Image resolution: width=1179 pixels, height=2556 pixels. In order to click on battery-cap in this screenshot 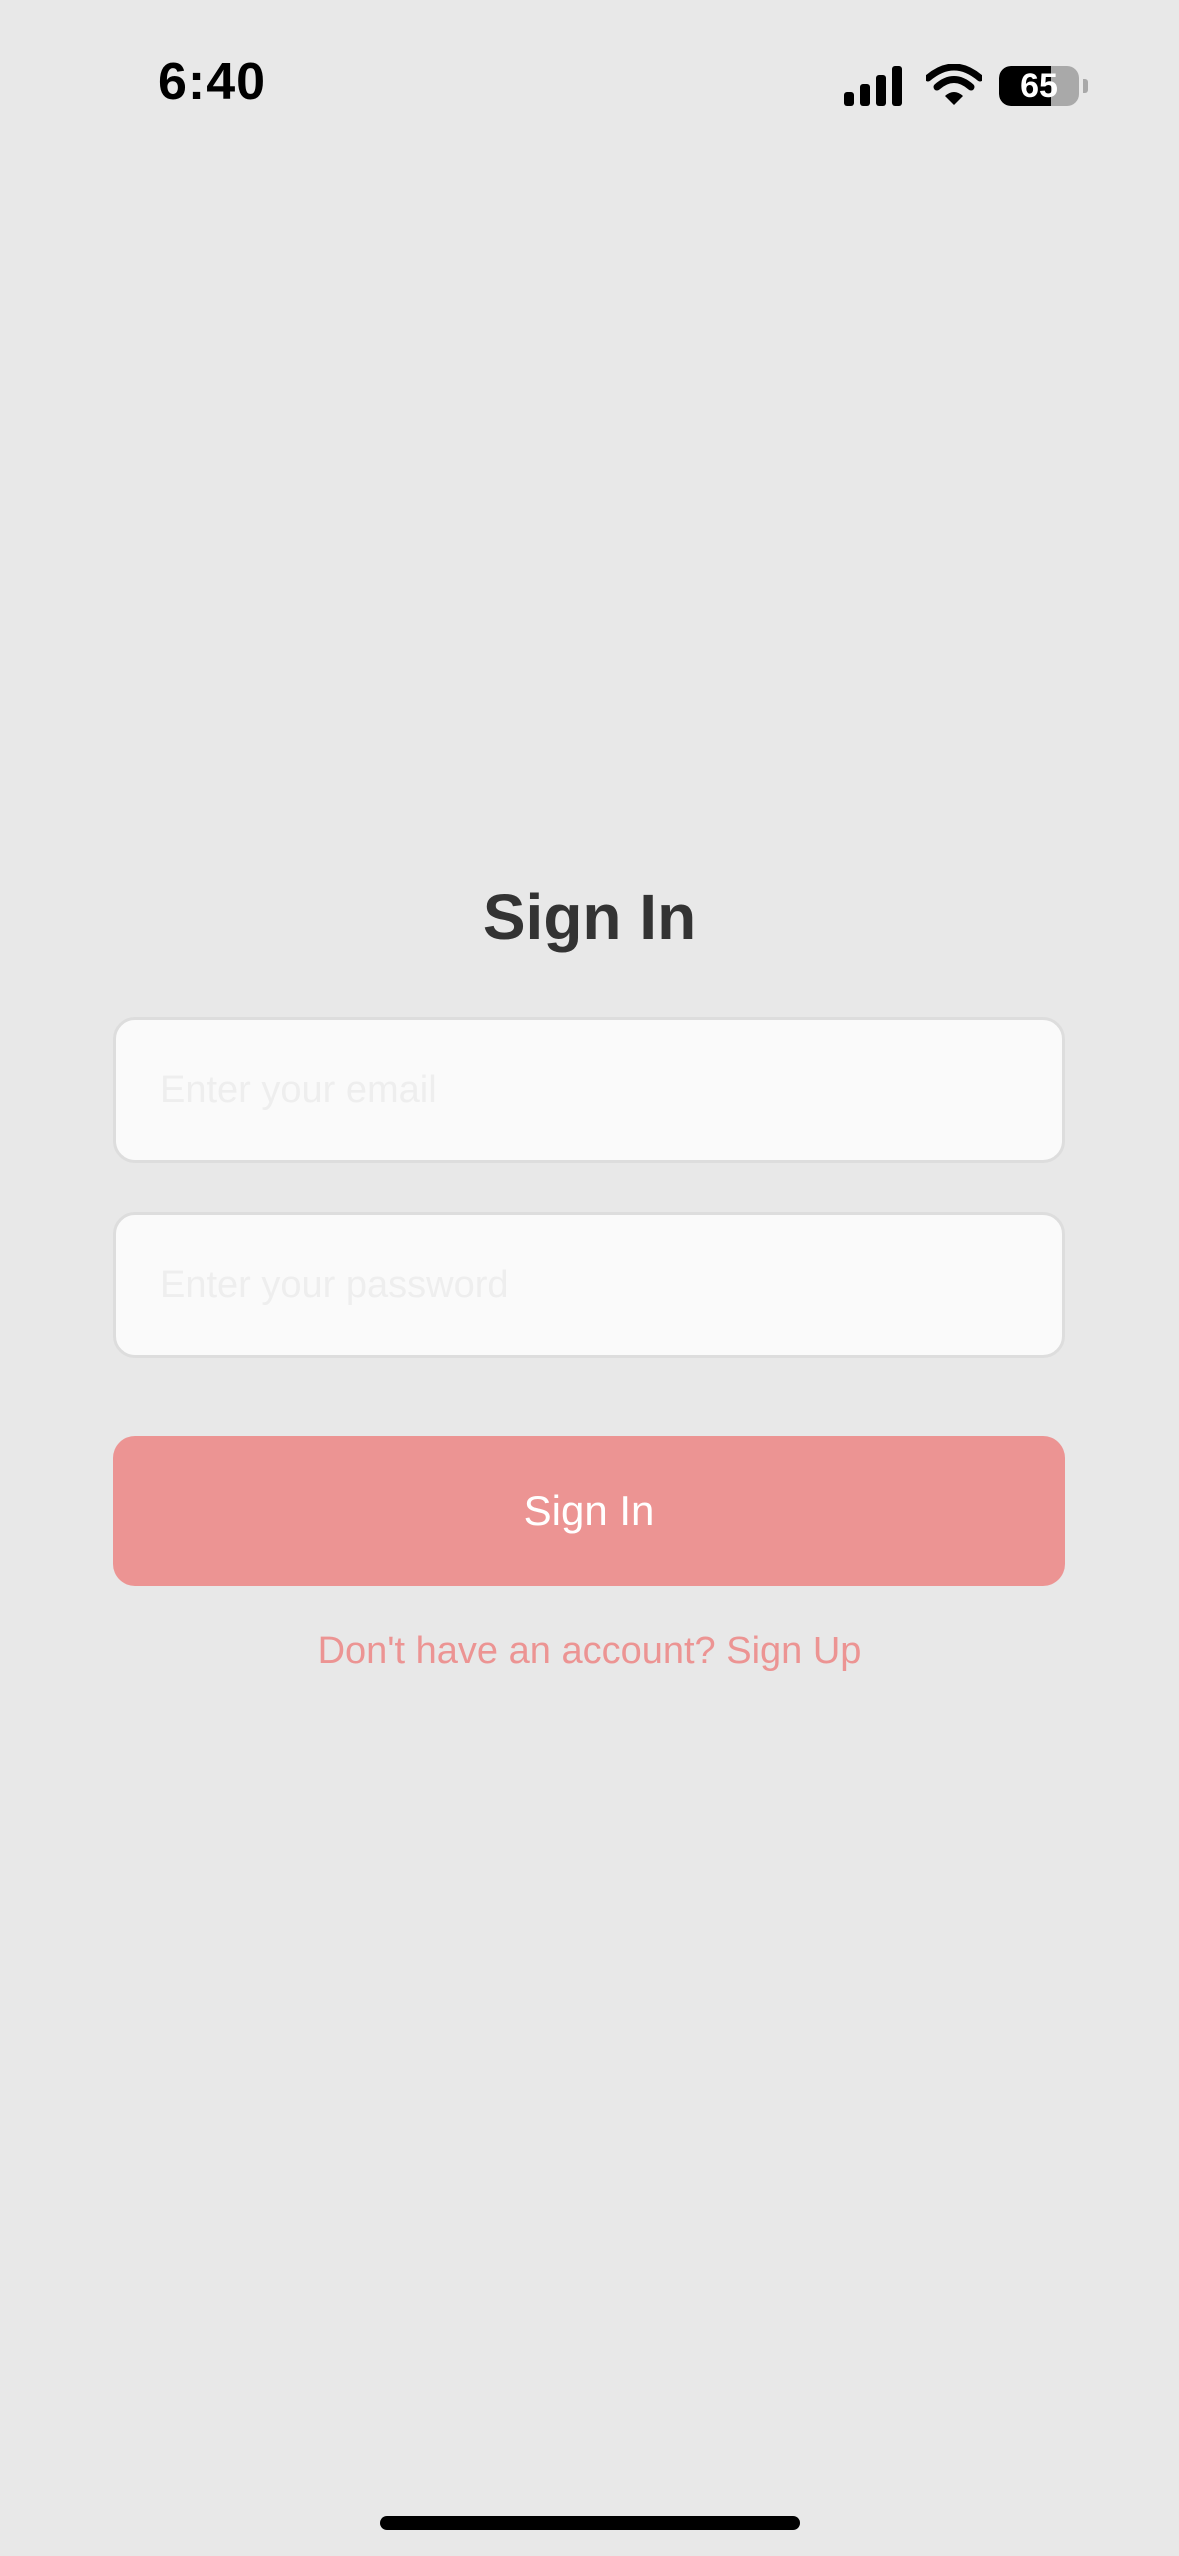, I will do `click(1085, 86)`.